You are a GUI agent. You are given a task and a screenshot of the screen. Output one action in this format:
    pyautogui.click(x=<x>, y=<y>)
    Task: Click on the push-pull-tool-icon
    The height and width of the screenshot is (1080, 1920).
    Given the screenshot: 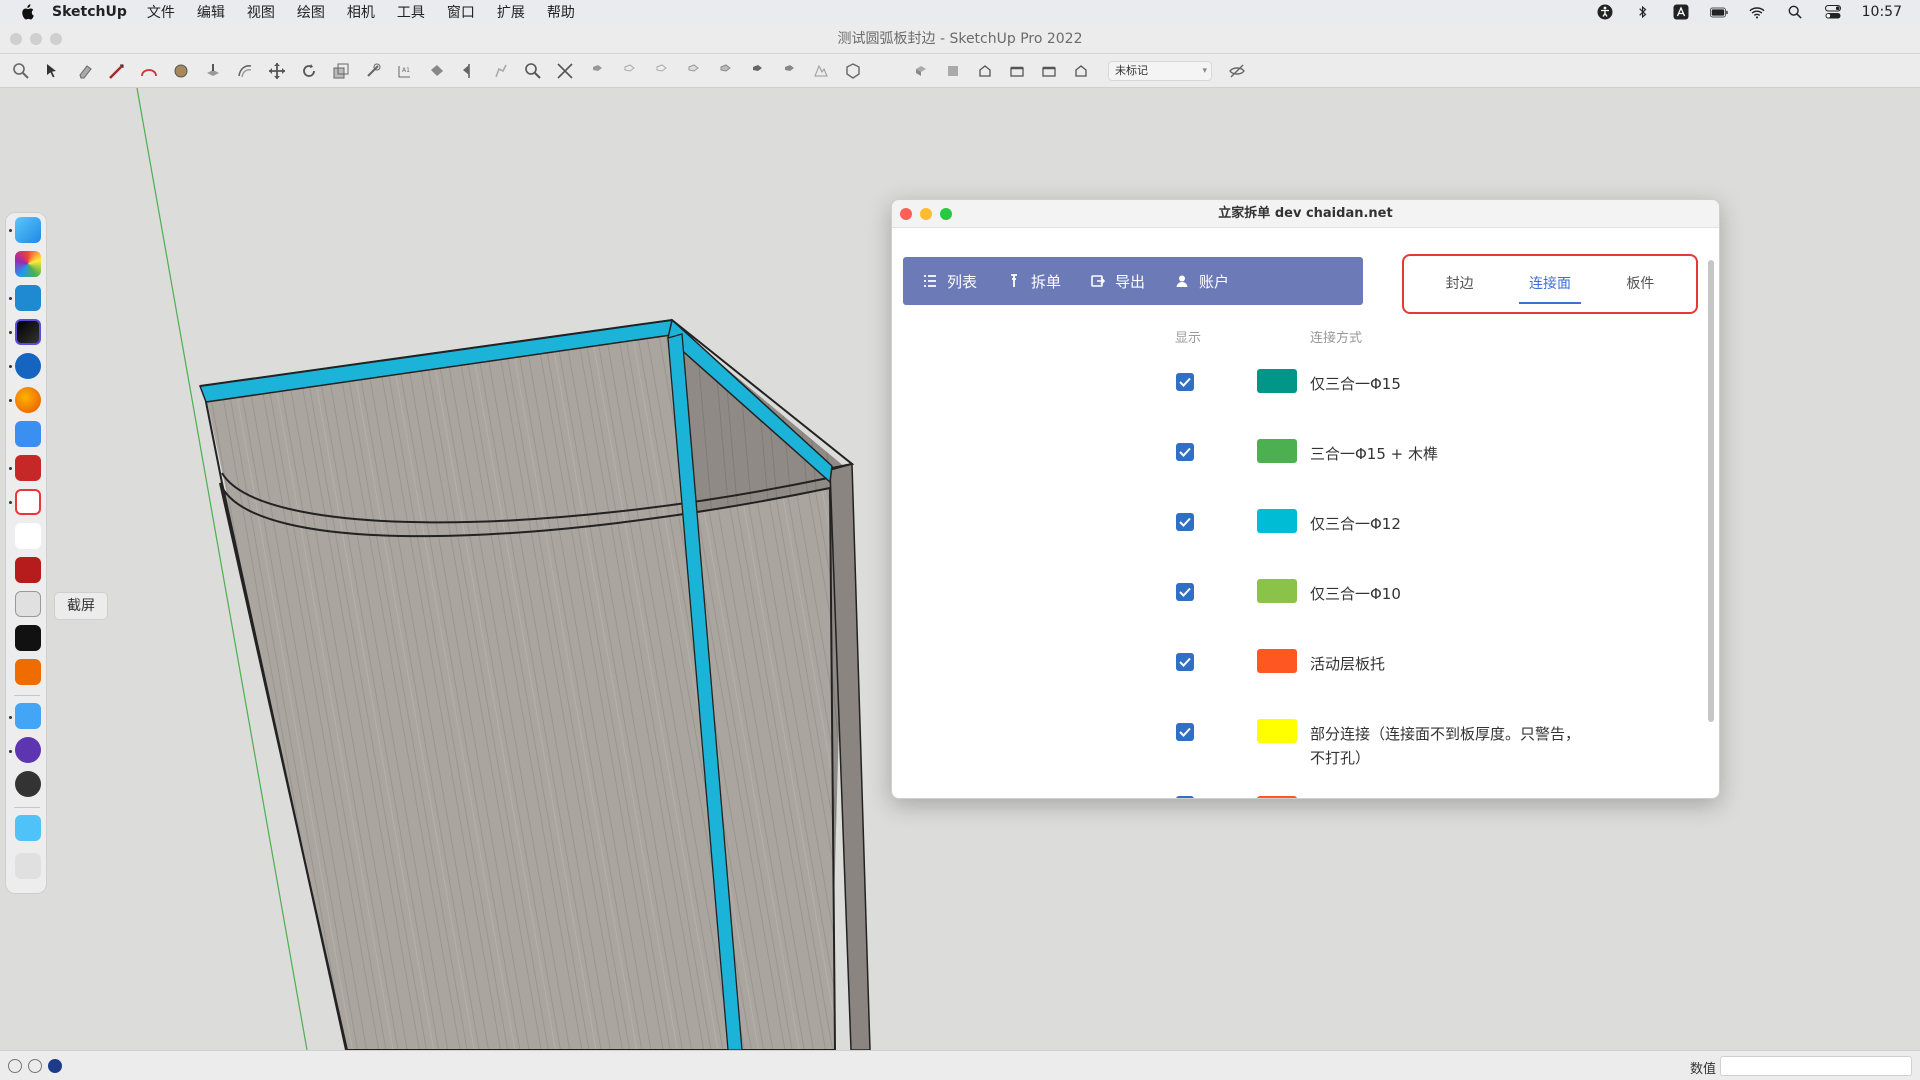 What is the action you would take?
    pyautogui.click(x=213, y=71)
    